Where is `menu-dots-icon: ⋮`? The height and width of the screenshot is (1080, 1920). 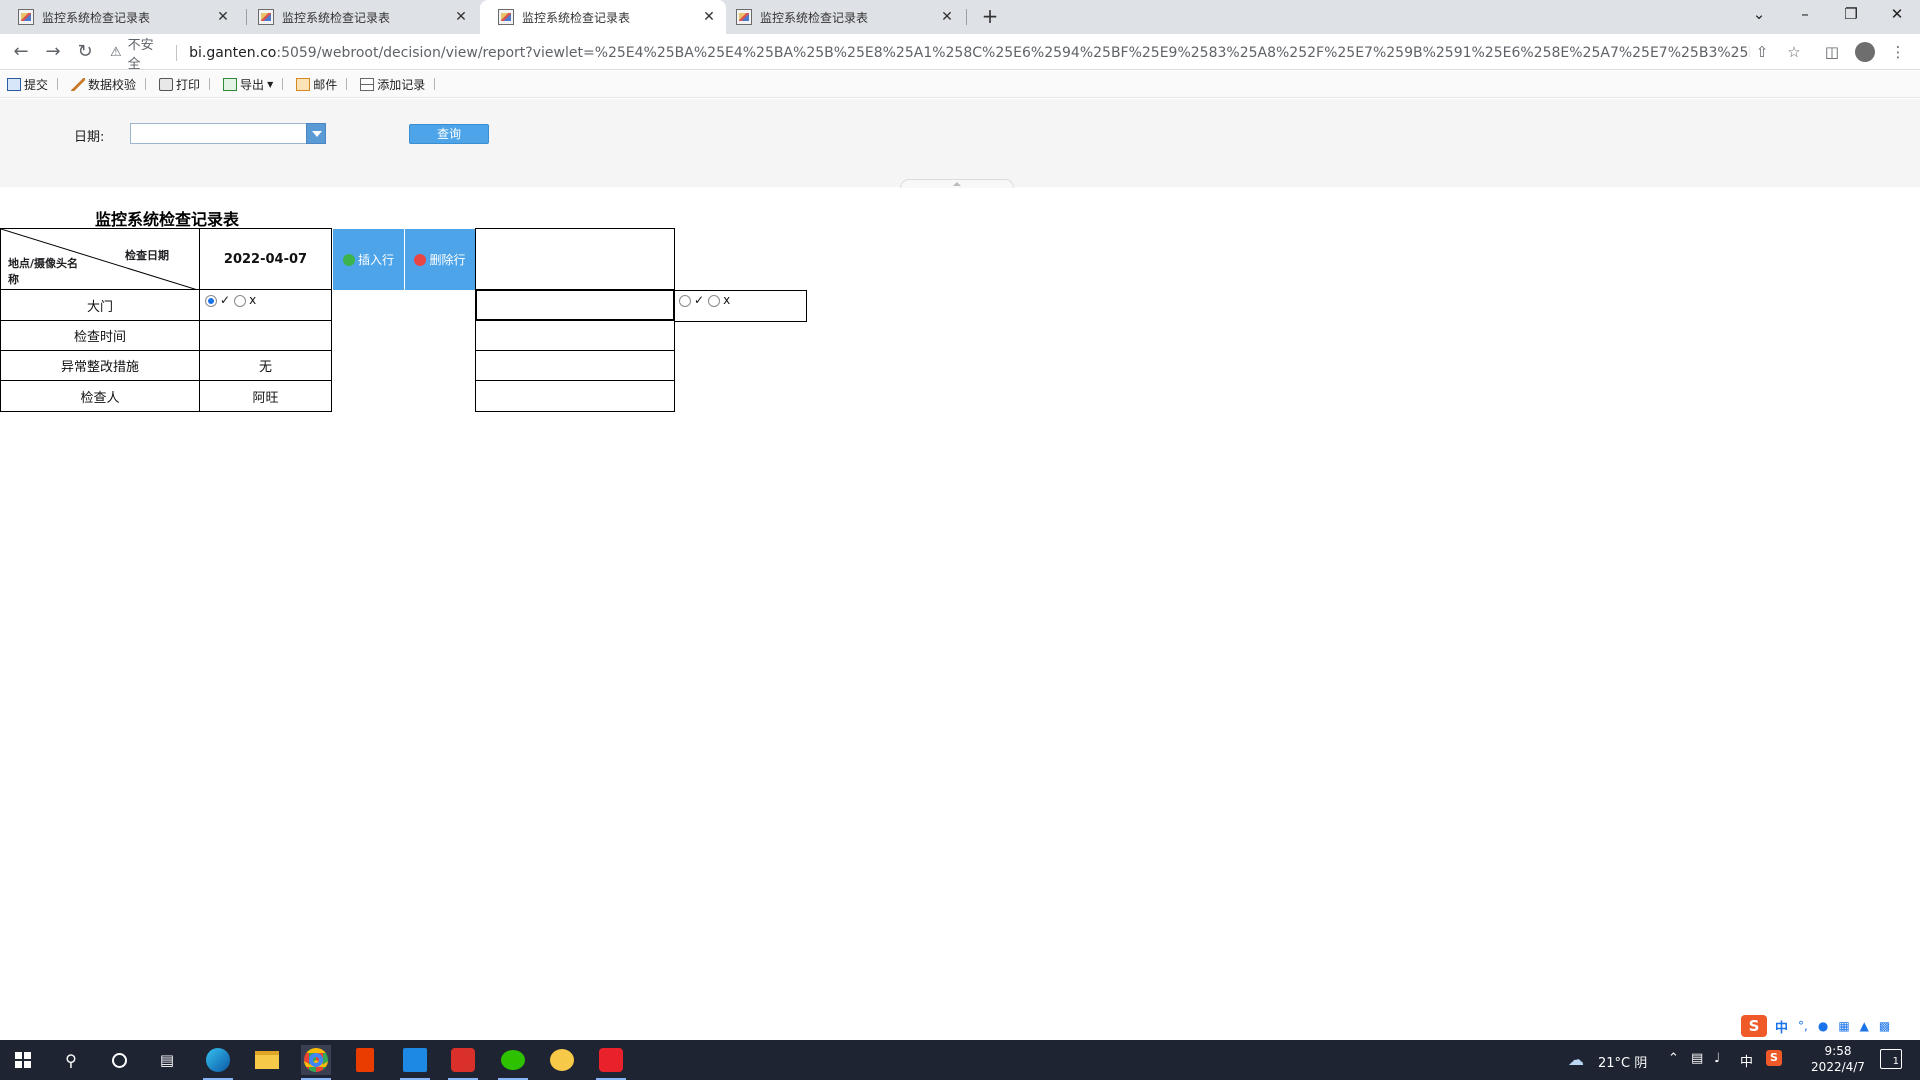
menu-dots-icon: ⋮ is located at coordinates (1898, 52).